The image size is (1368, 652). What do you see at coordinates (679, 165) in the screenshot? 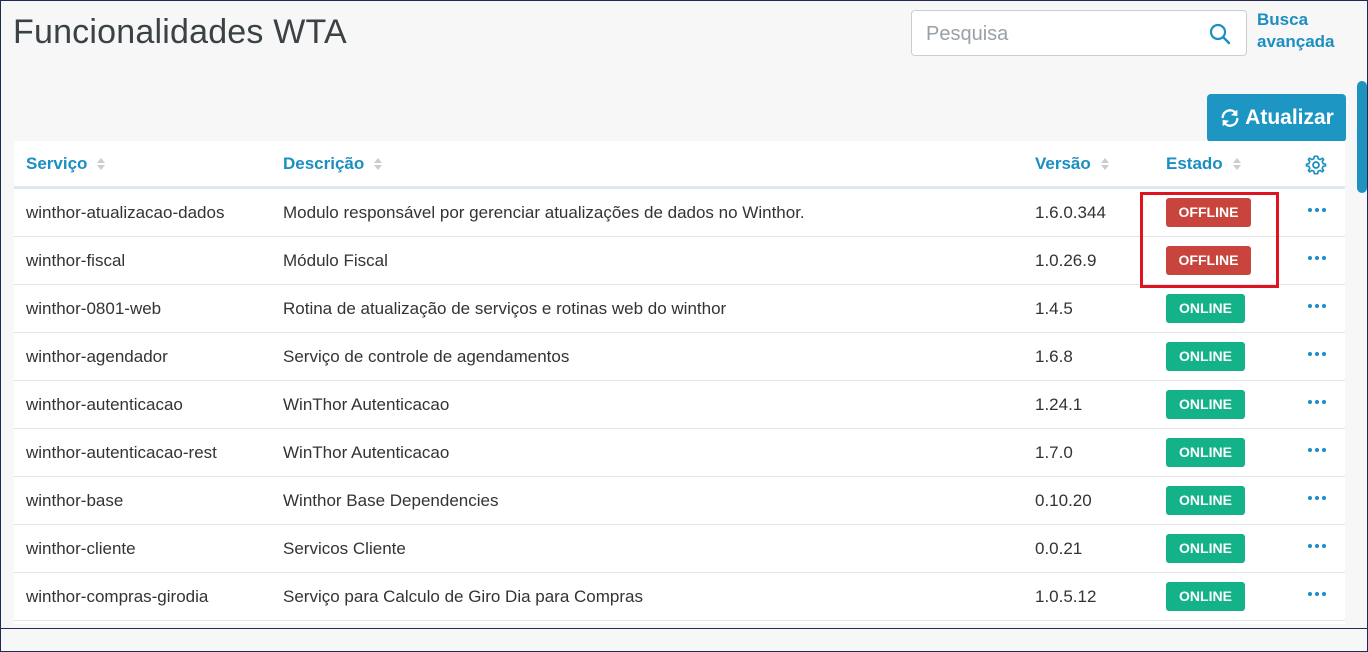
I see `table-header: Serviço Descrição Versão Estado` at bounding box center [679, 165].